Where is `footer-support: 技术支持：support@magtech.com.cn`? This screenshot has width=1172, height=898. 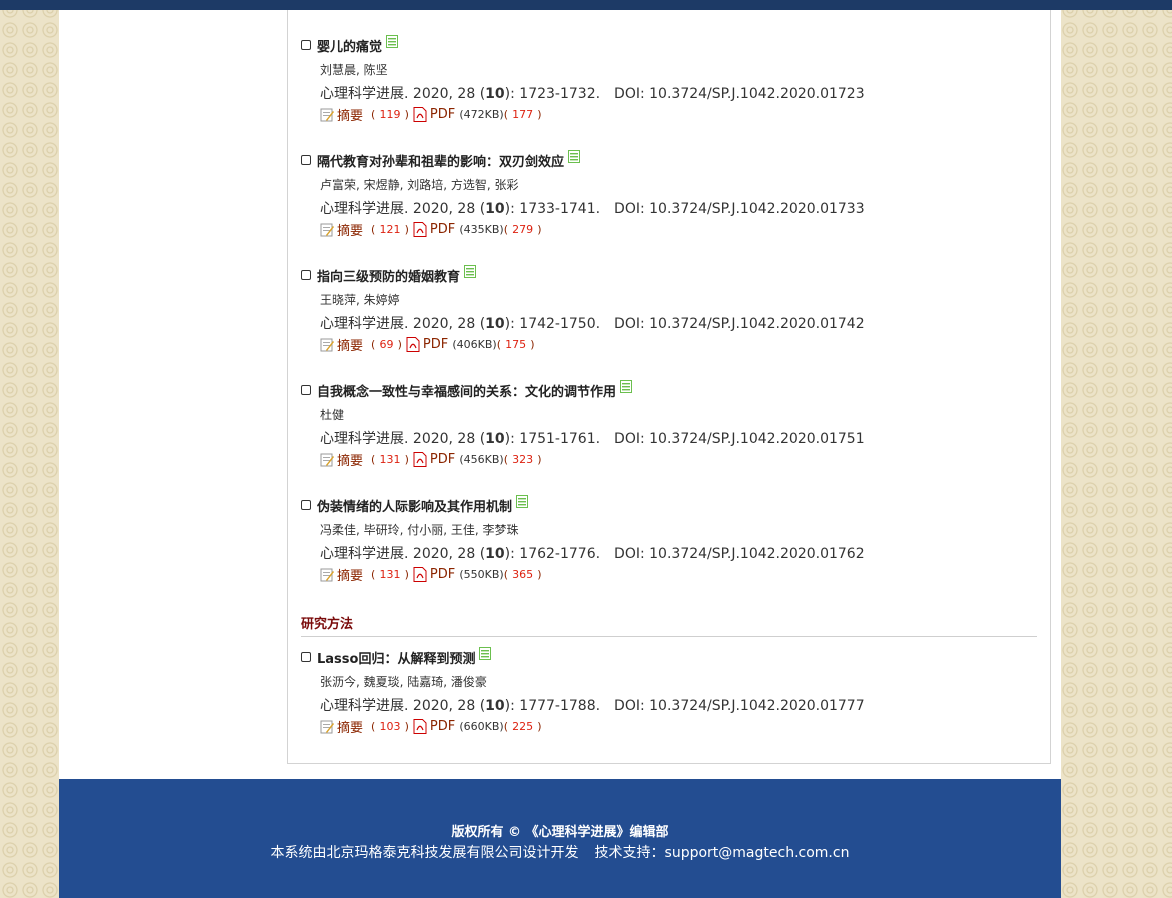 footer-support: 技术支持：support@magtech.com.cn is located at coordinates (722, 853).